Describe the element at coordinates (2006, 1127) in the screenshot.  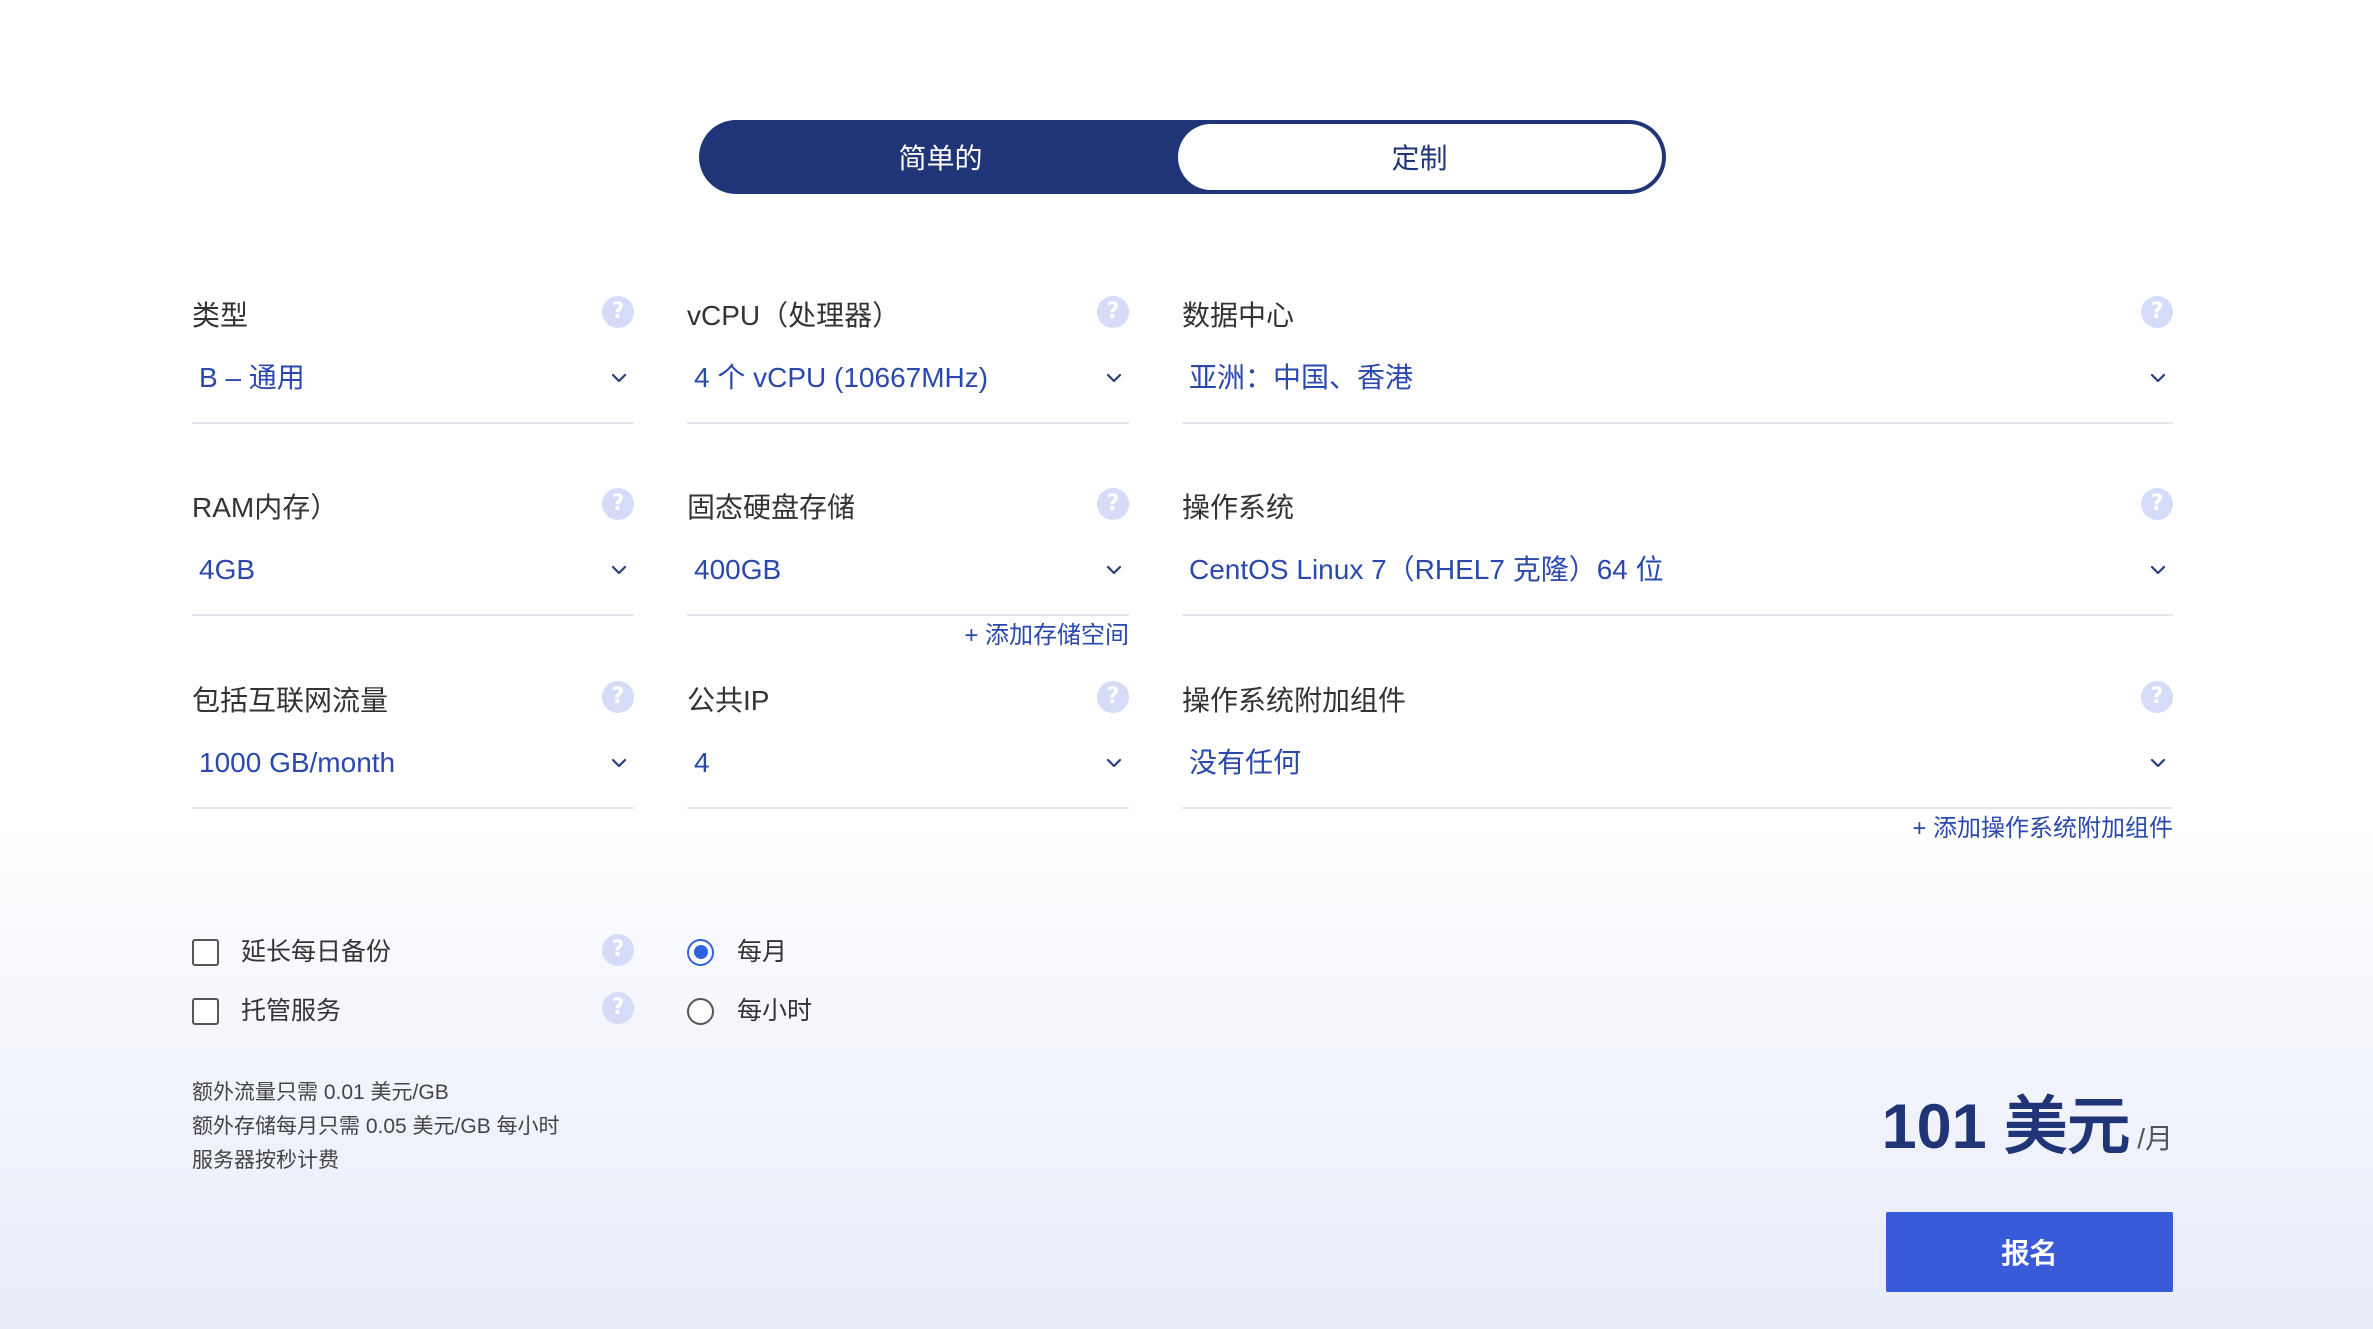
I see `price-amount: 101 美元` at that location.